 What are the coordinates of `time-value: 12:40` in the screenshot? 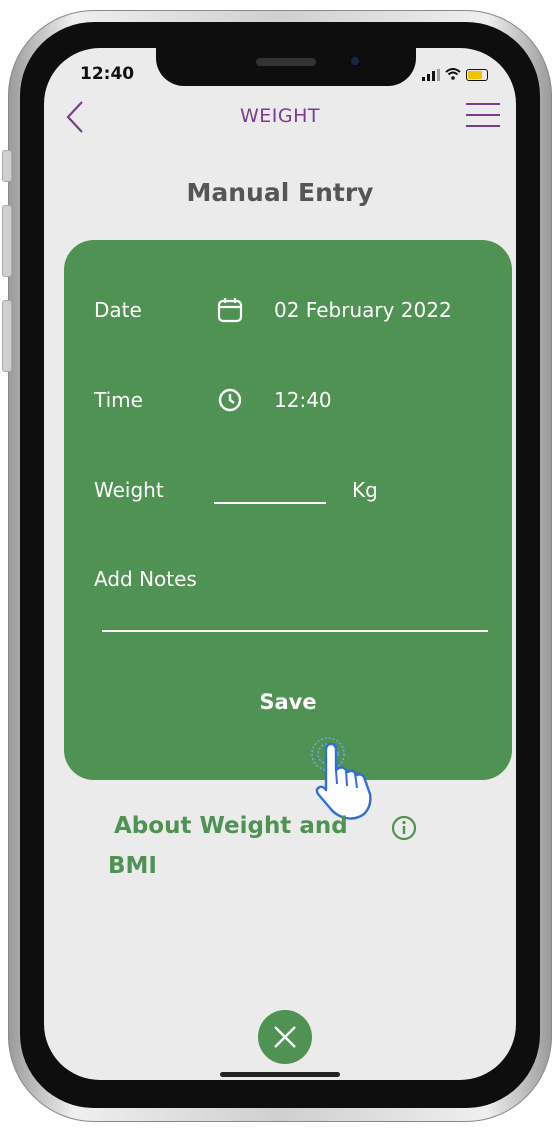 It's located at (303, 400).